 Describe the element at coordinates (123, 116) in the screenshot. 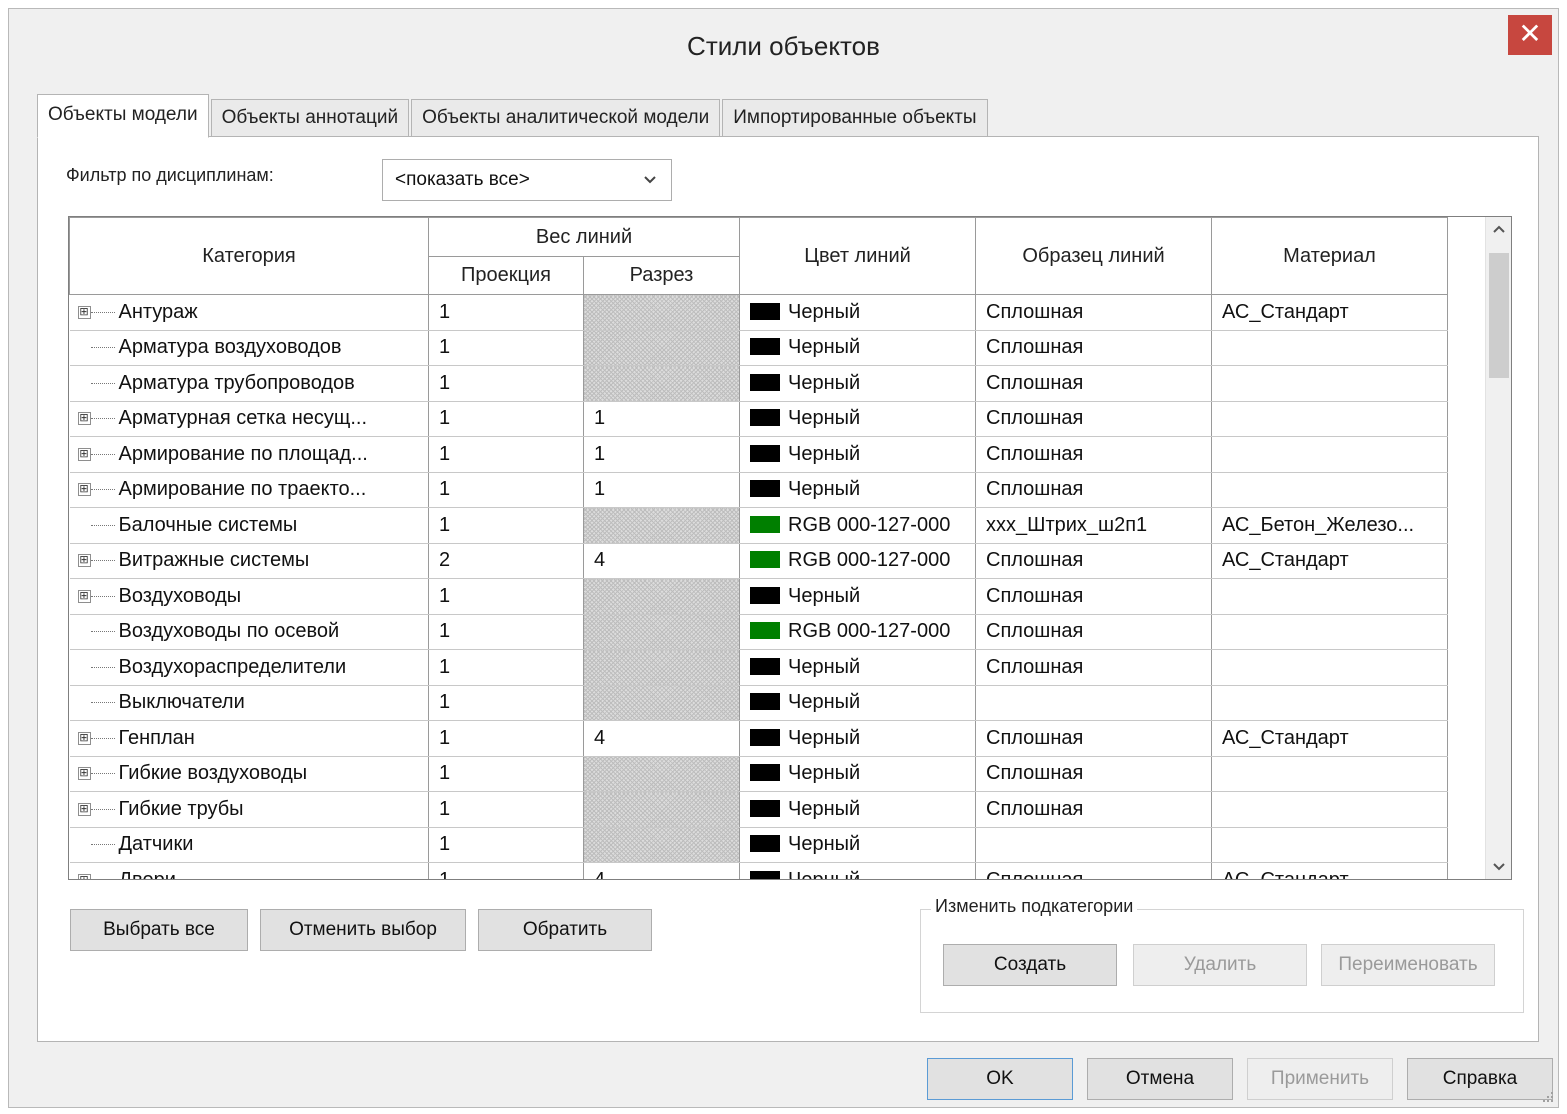

I see `tab-model-objects: Объекты модели` at that location.